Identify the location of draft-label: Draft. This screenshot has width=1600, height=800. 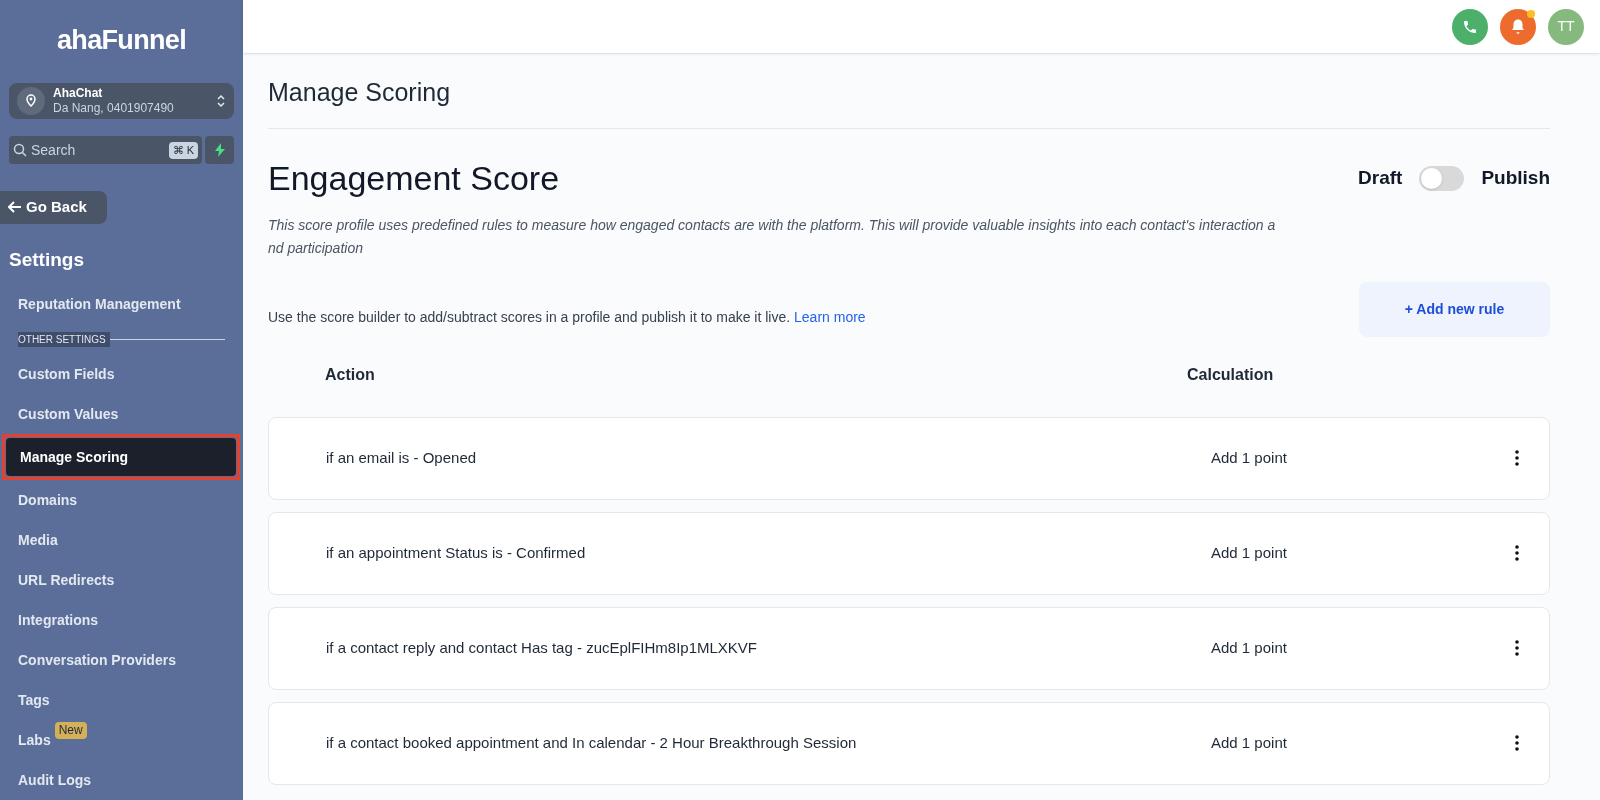
(1380, 177).